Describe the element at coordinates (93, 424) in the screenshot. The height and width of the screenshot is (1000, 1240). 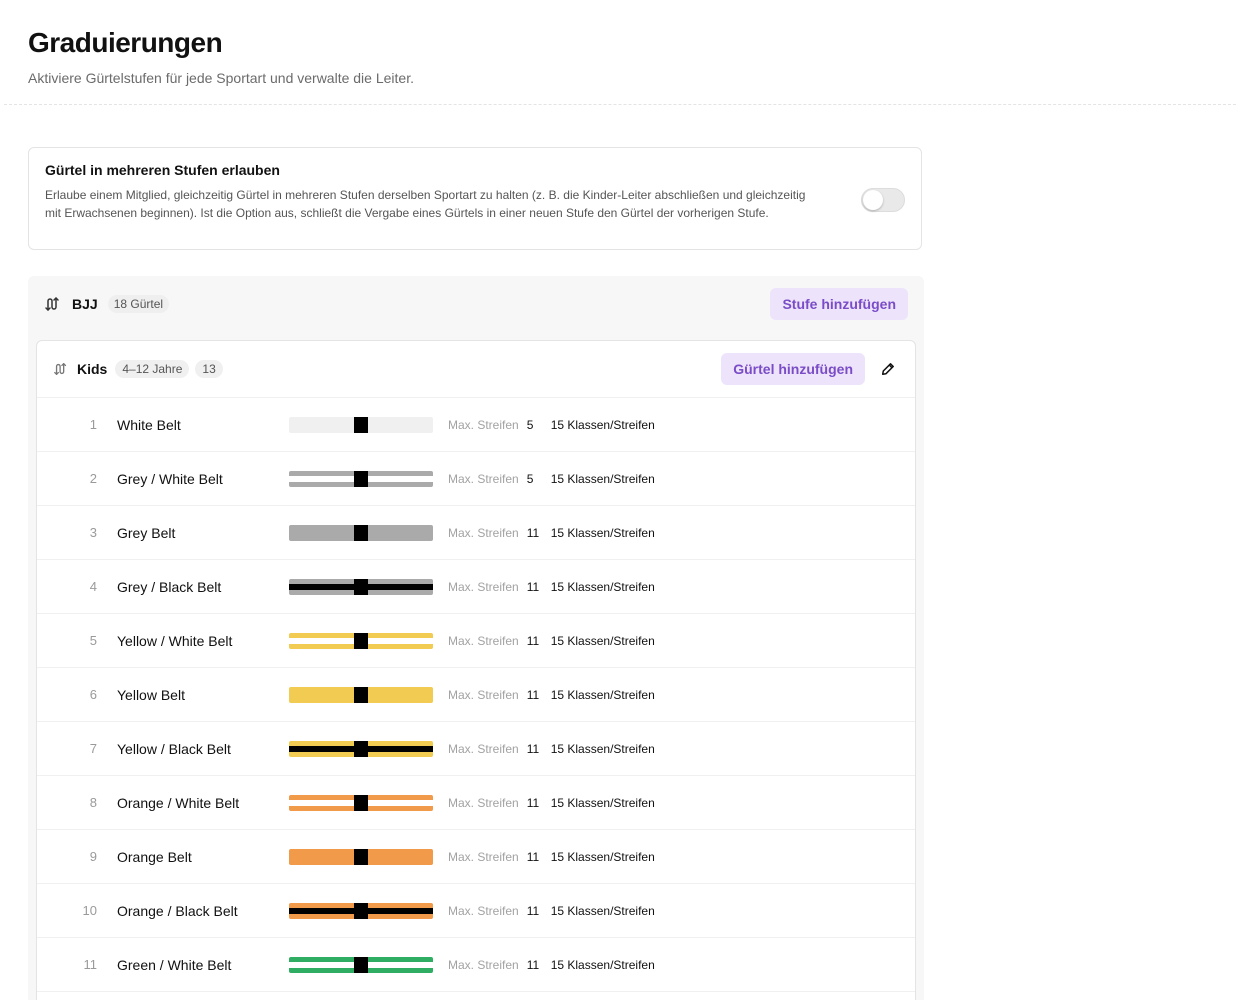
I see `belt-number: 1` at that location.